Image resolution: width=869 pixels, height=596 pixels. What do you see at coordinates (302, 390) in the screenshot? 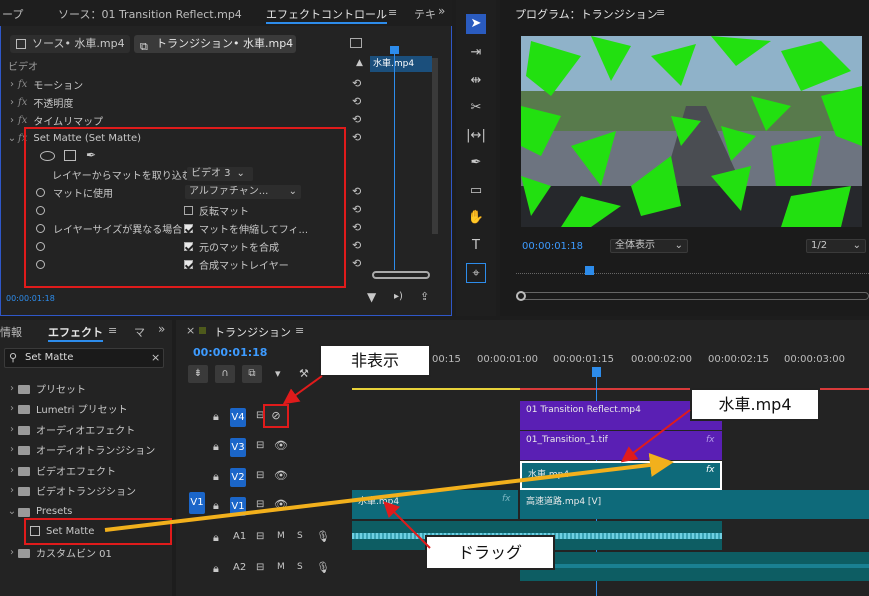
I see `arrow-hide` at bounding box center [302, 390].